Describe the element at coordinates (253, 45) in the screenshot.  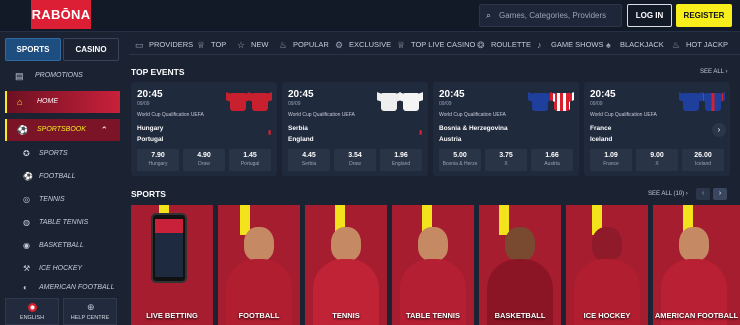
I see `category-new: ☆ NEW` at that location.